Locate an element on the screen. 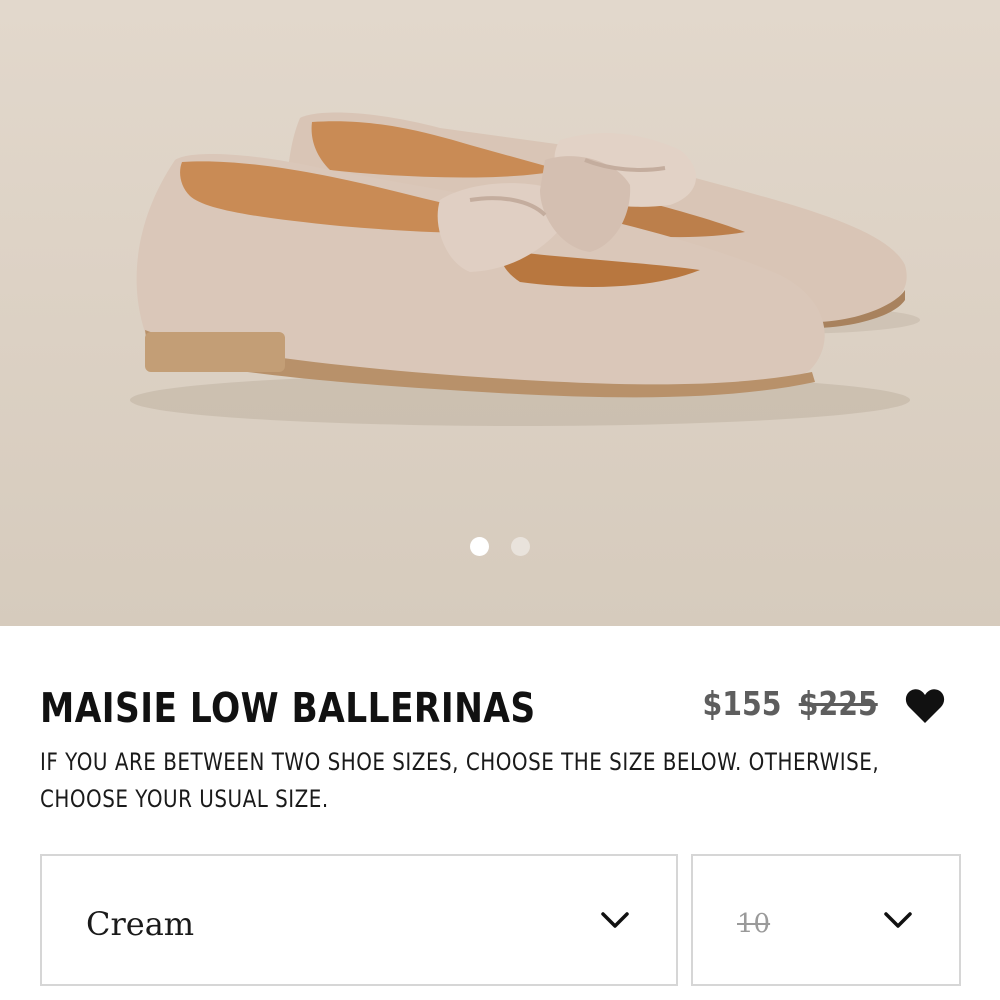 The image size is (1000, 1000). color-select: Cream is located at coordinates (359, 920).